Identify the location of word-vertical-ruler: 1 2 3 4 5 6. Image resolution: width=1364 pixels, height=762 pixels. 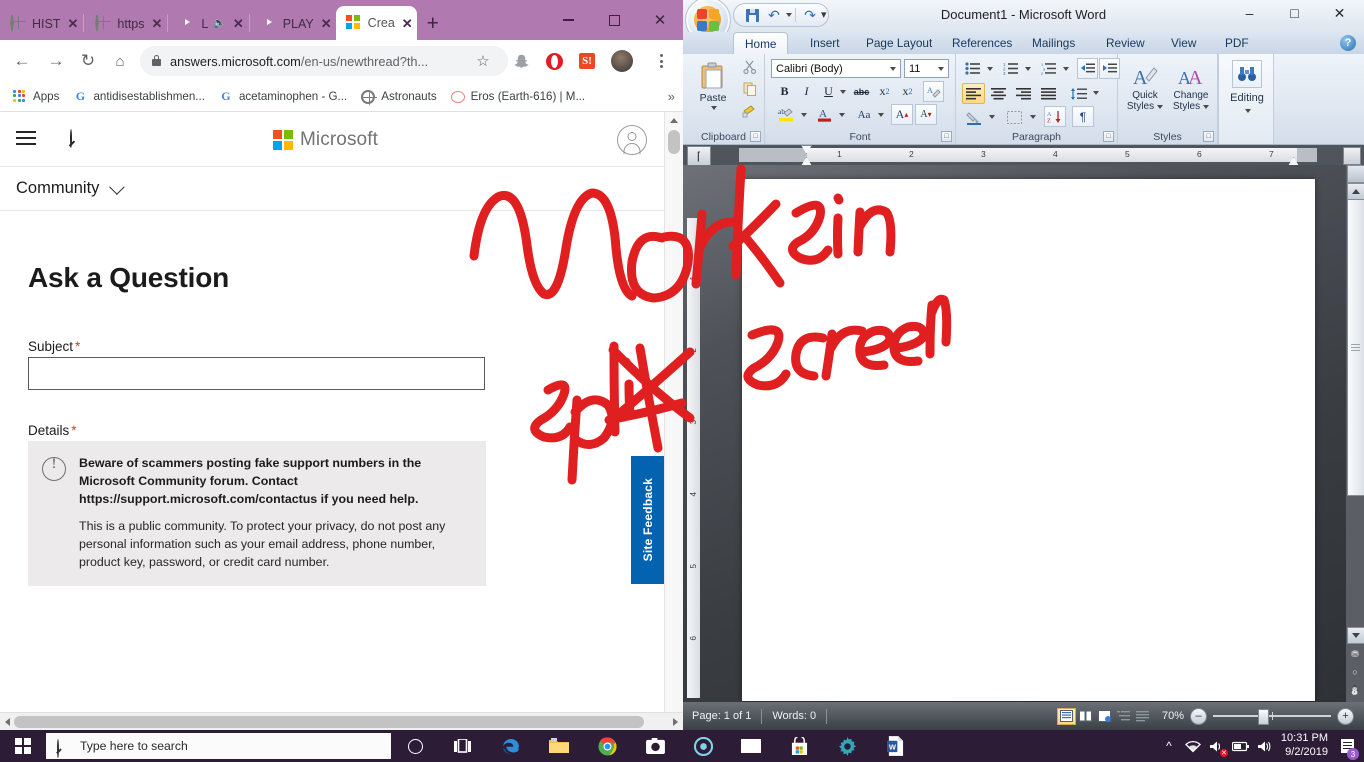
(693, 458).